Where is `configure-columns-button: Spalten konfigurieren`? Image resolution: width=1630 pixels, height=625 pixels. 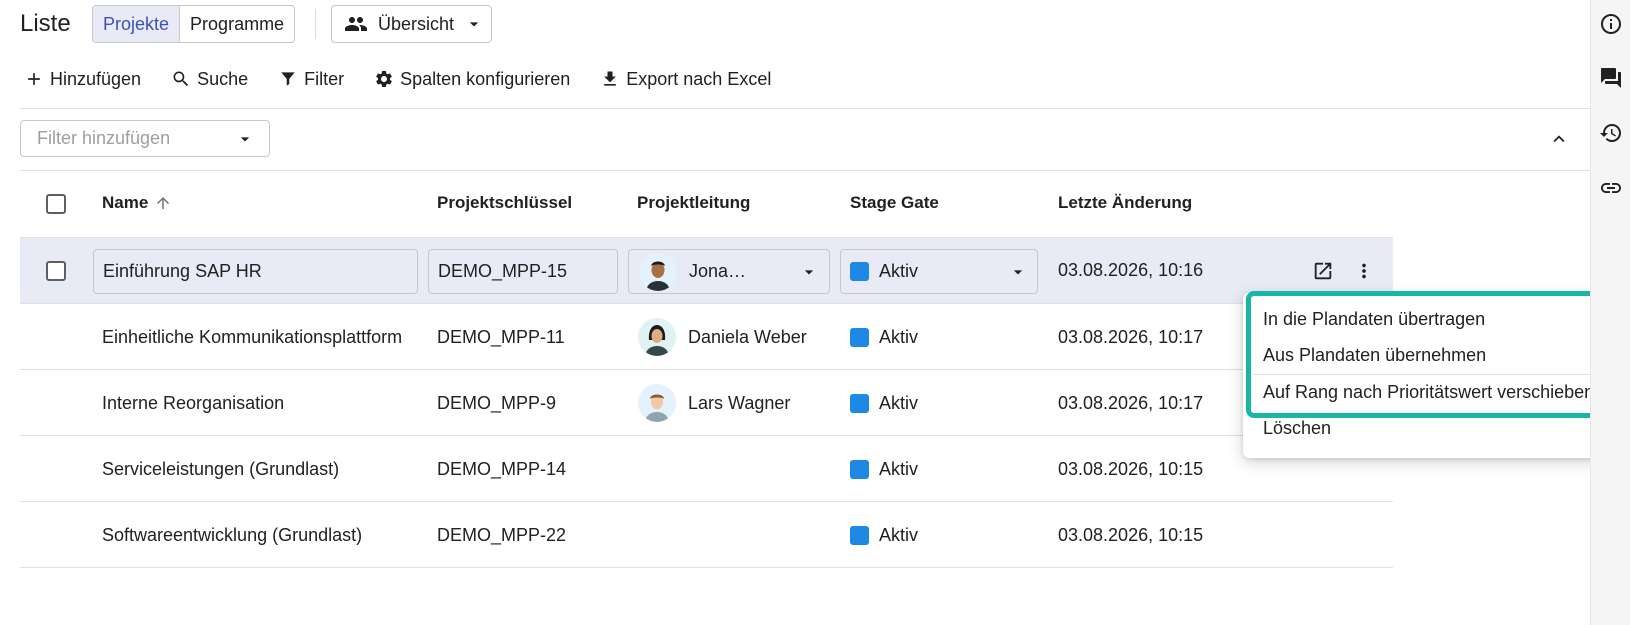
configure-columns-button: Spalten konfigurieren is located at coordinates (472, 79).